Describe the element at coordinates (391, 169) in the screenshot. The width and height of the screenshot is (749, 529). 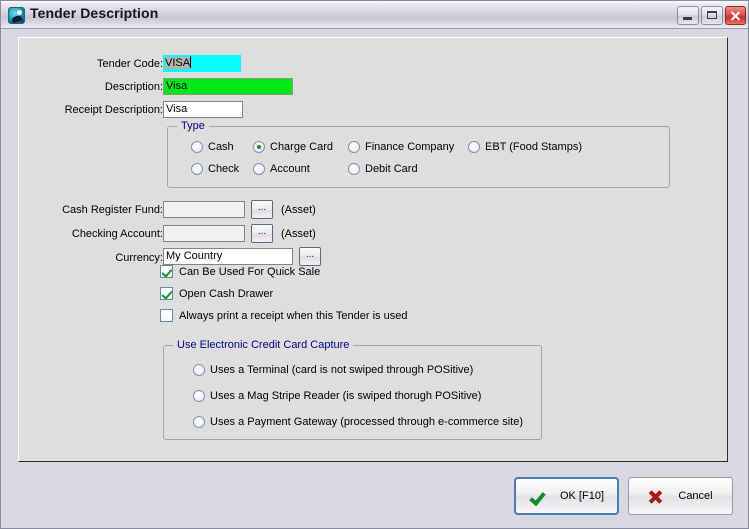
I see `radio-debit-card-label: Debit Card` at that location.